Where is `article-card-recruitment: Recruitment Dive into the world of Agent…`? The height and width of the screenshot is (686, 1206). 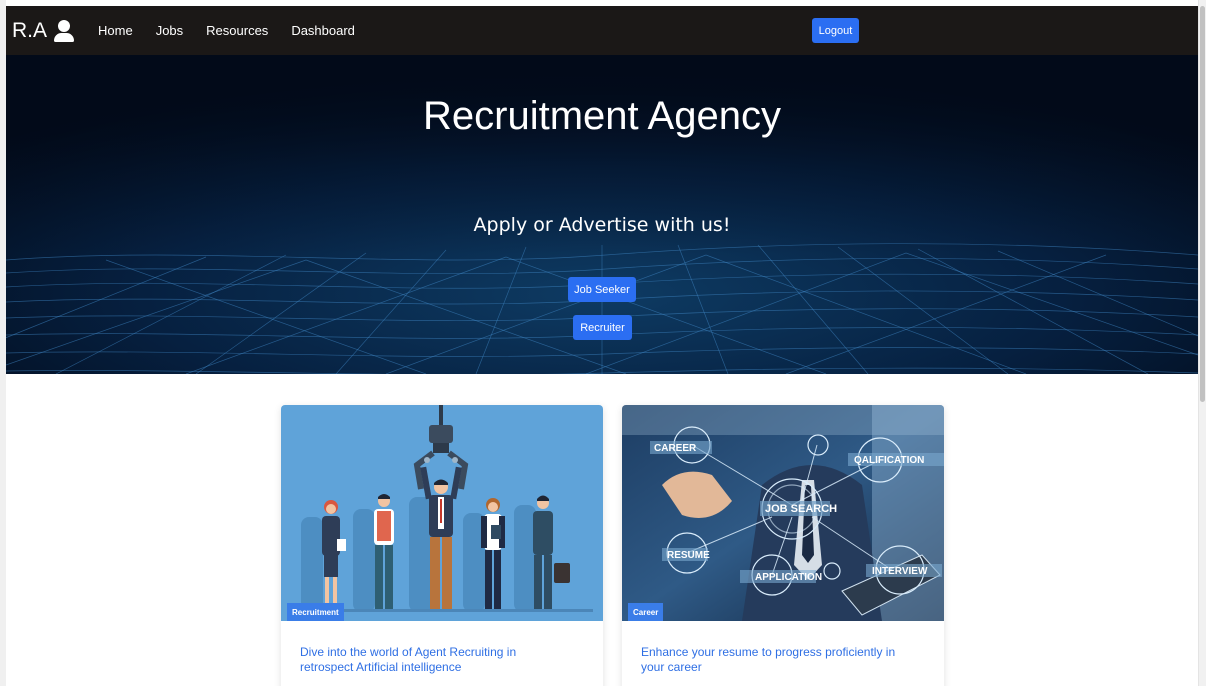
article-card-recruitment: Recruitment Dive into the world of Agent… is located at coordinates (442, 545).